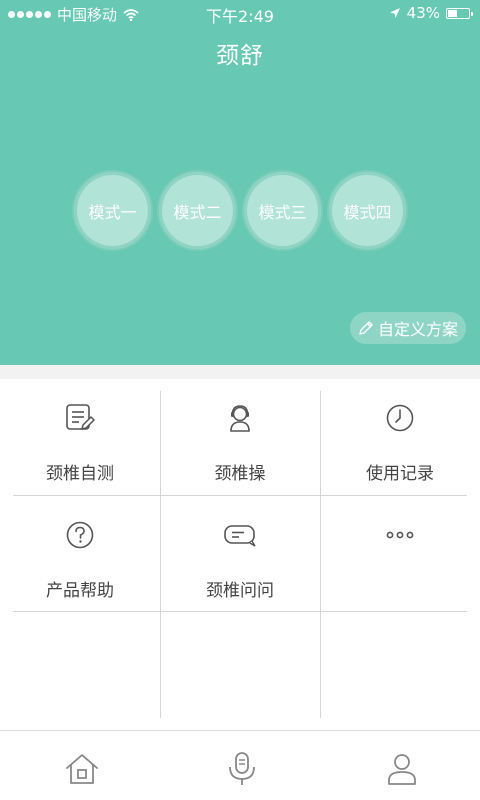 The width and height of the screenshot is (480, 800). Describe the element at coordinates (240, 418) in the screenshot. I see `headset-person-icon` at that location.